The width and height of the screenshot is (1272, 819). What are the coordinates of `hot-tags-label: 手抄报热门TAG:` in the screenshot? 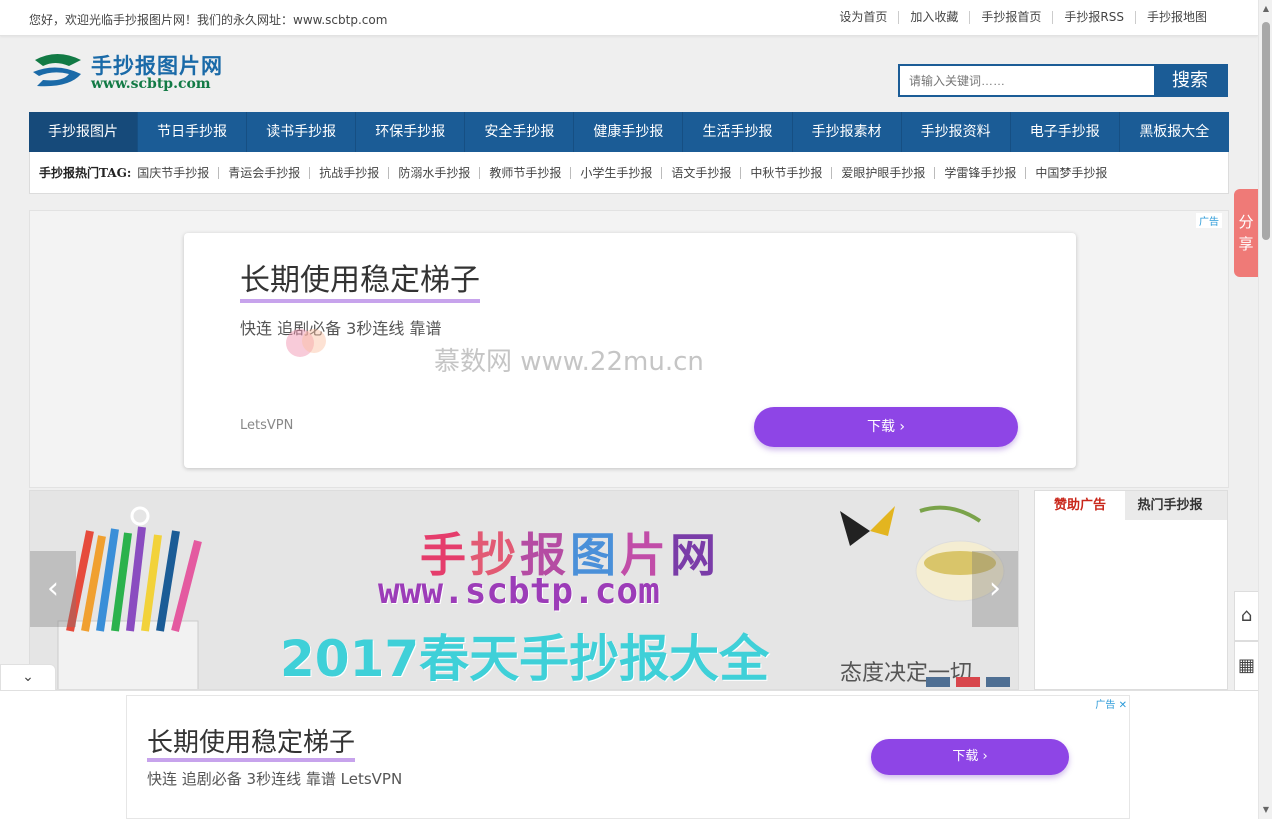 It's located at (85, 173).